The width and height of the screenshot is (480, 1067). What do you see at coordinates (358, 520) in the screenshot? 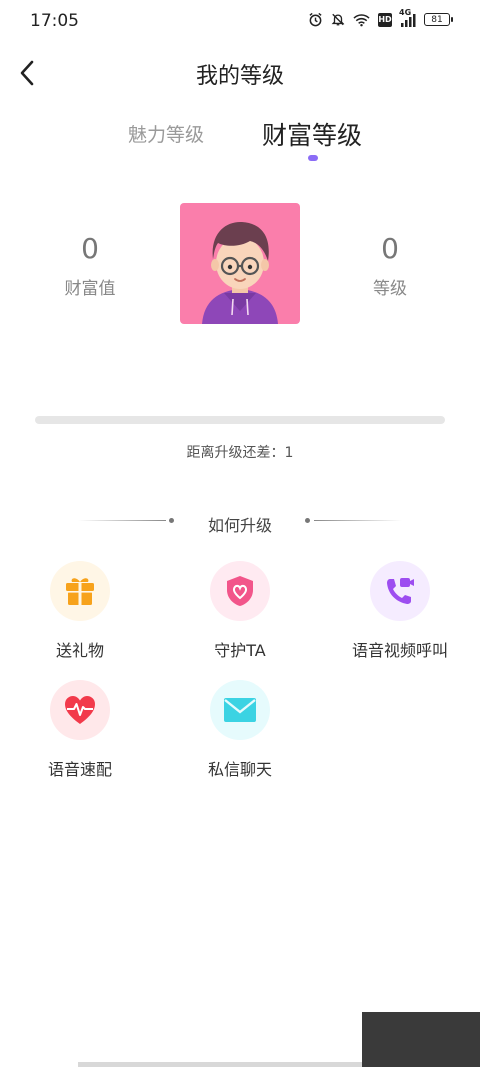
I see `divider-right` at bounding box center [358, 520].